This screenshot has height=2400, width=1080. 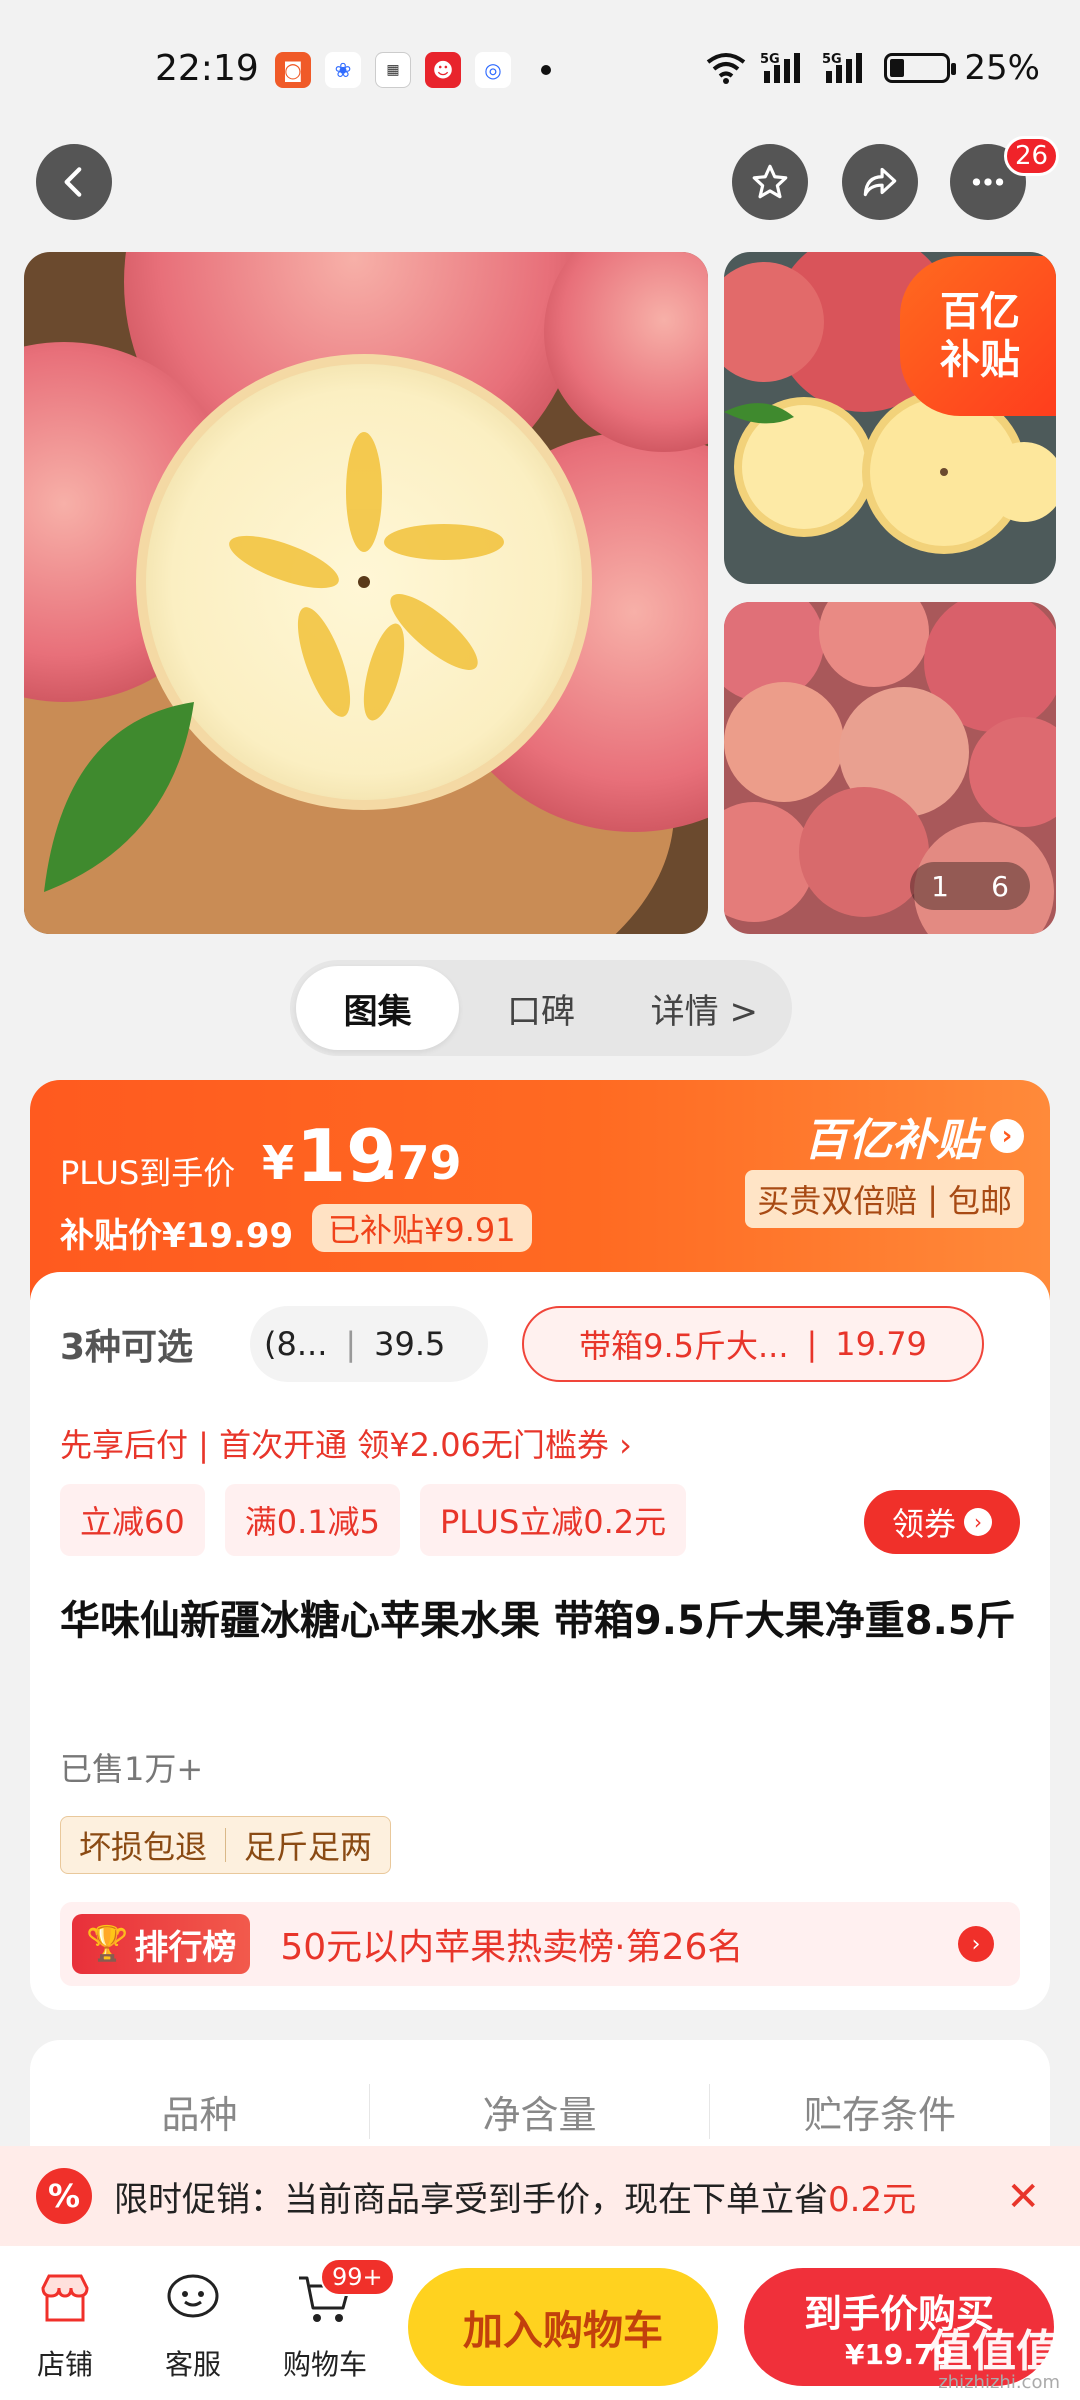 I want to click on spec-net-weight: 净含量, so click(x=540, y=2111).